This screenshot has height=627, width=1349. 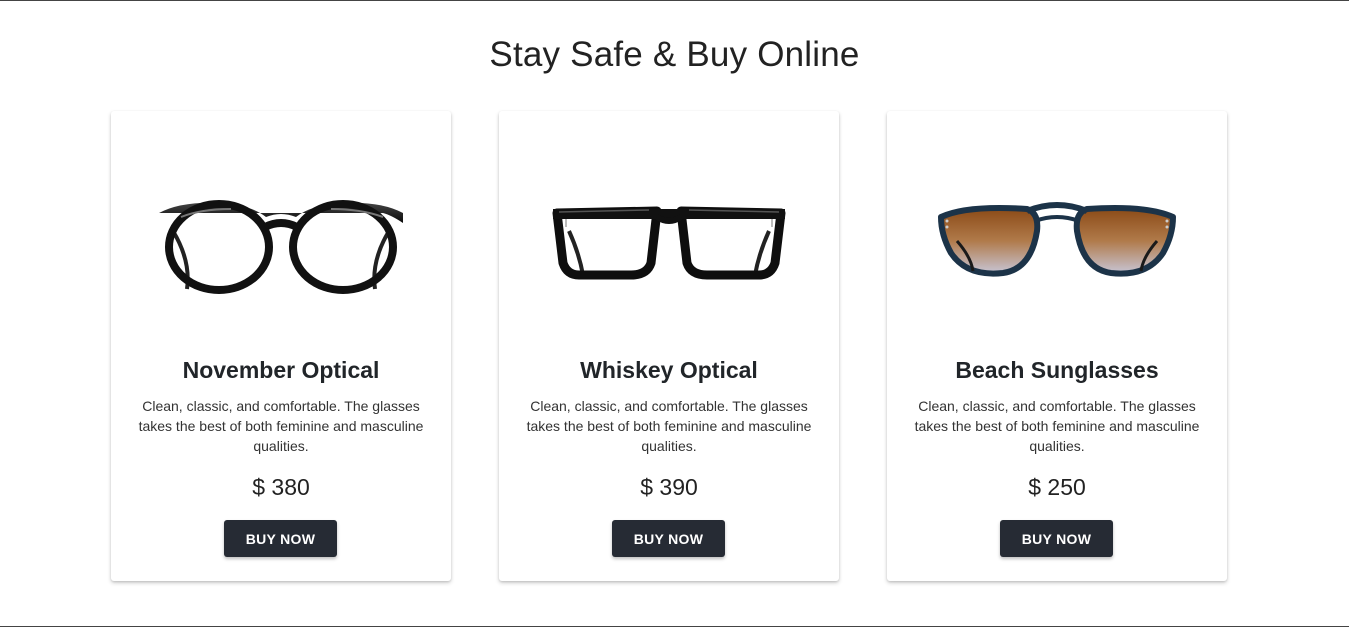 I want to click on product-price: $ 390, so click(x=669, y=487).